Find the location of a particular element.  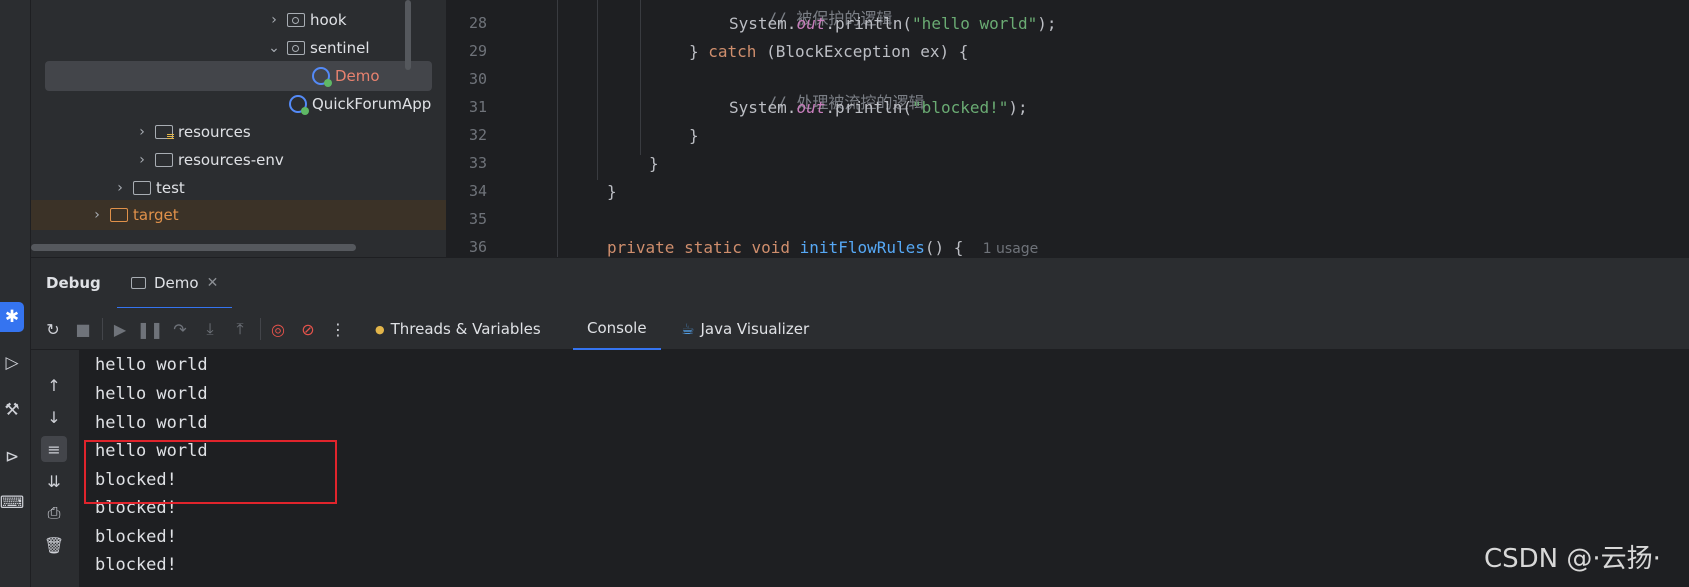

console-side-toolbar: ↑ ↓ ≡ ⇊ ⎙ 🗑 is located at coordinates (55, 468).